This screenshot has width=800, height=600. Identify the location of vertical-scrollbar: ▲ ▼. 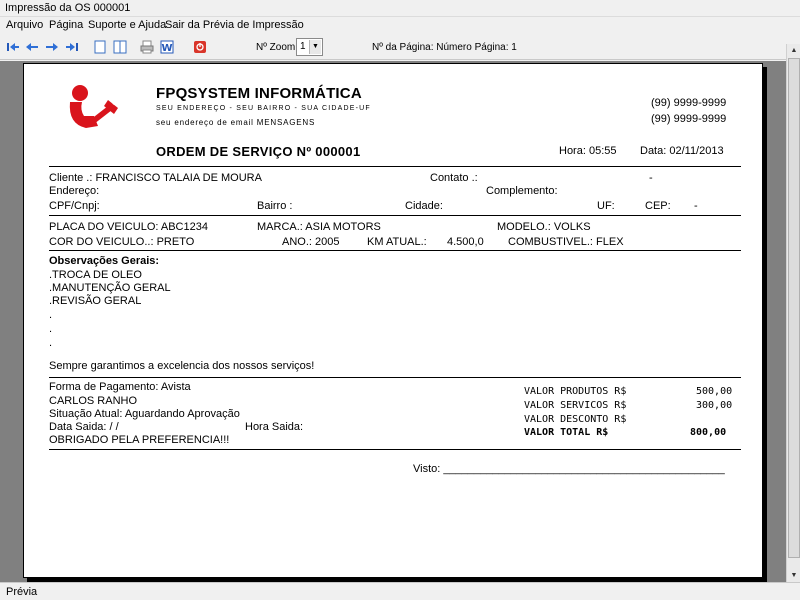
(793, 313).